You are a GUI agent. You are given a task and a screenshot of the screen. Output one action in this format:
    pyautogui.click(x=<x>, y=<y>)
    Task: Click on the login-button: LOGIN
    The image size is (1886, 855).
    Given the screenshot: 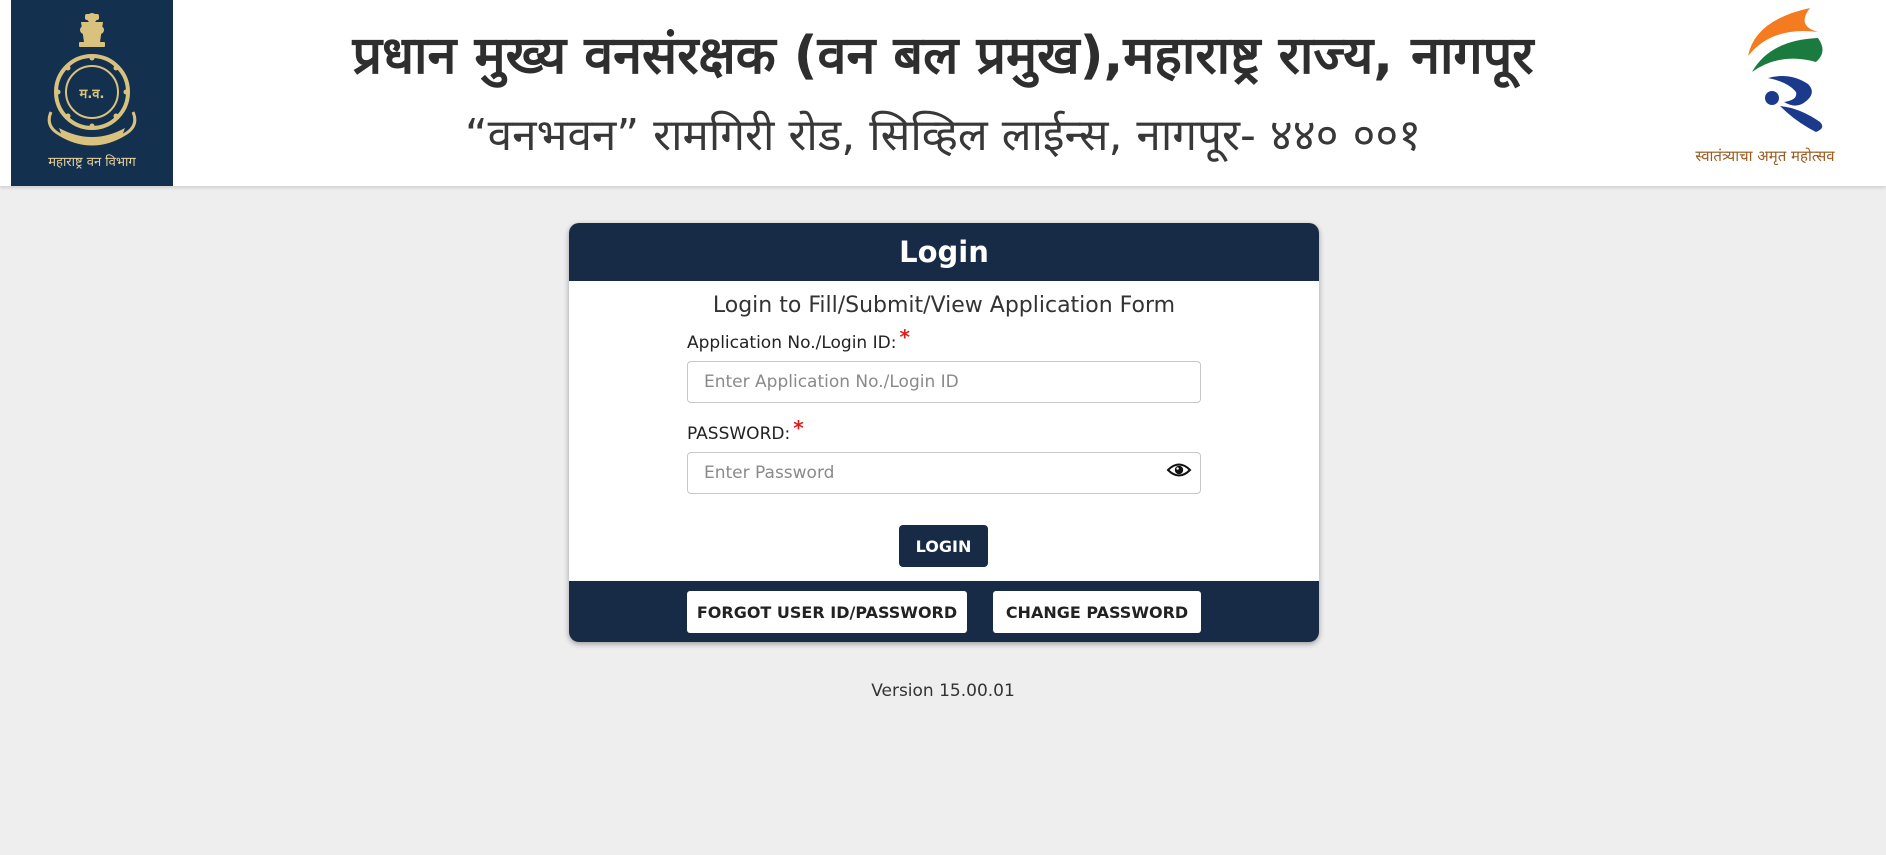 What is the action you would take?
    pyautogui.click(x=943, y=546)
    